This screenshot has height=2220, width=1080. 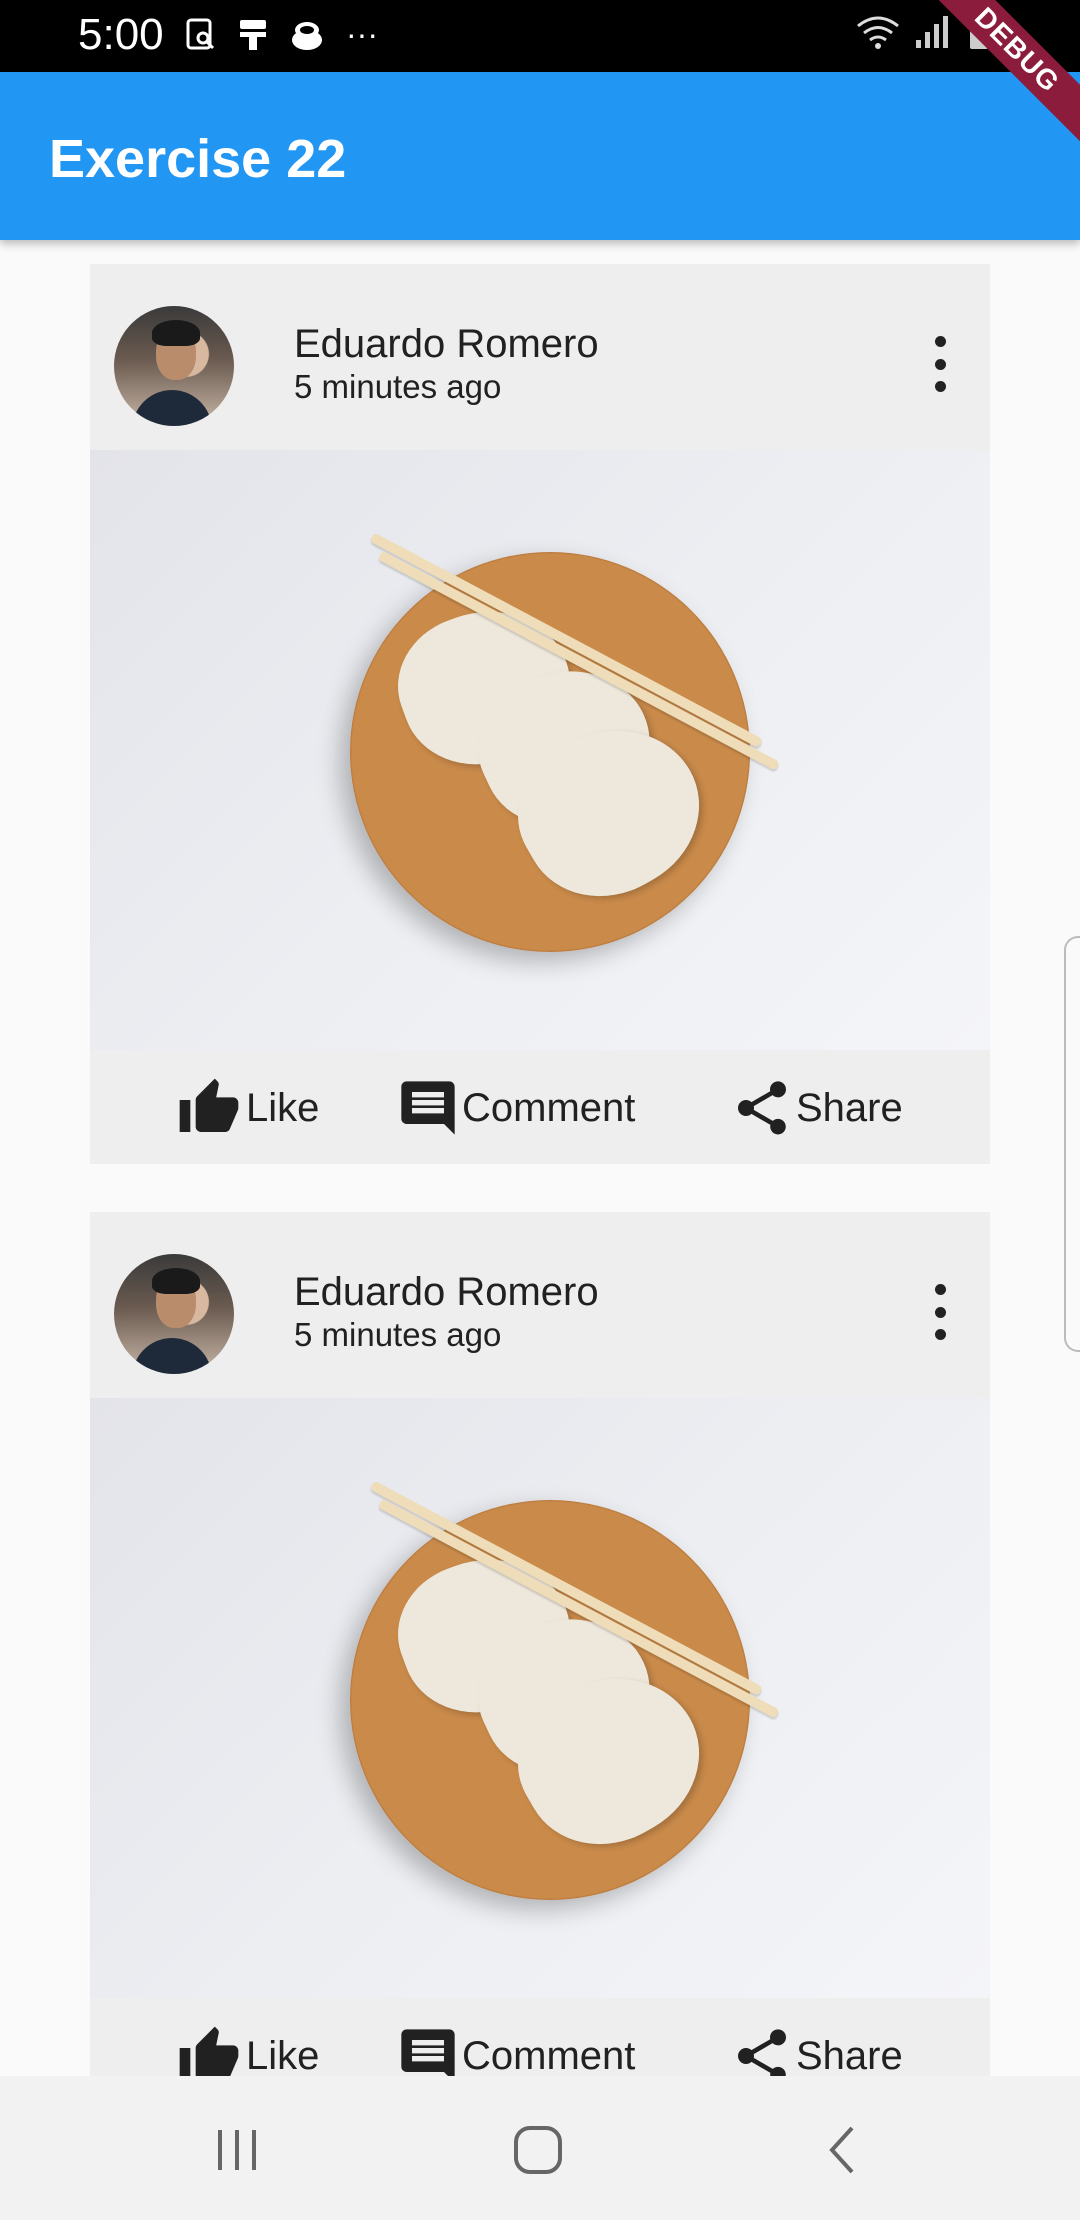 What do you see at coordinates (237, 2150) in the screenshot?
I see `recent-apps-icon` at bounding box center [237, 2150].